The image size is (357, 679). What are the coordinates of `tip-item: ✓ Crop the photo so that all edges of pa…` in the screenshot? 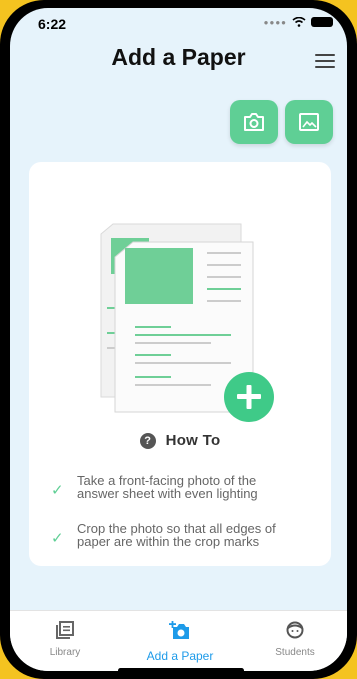 It's located at (181, 535).